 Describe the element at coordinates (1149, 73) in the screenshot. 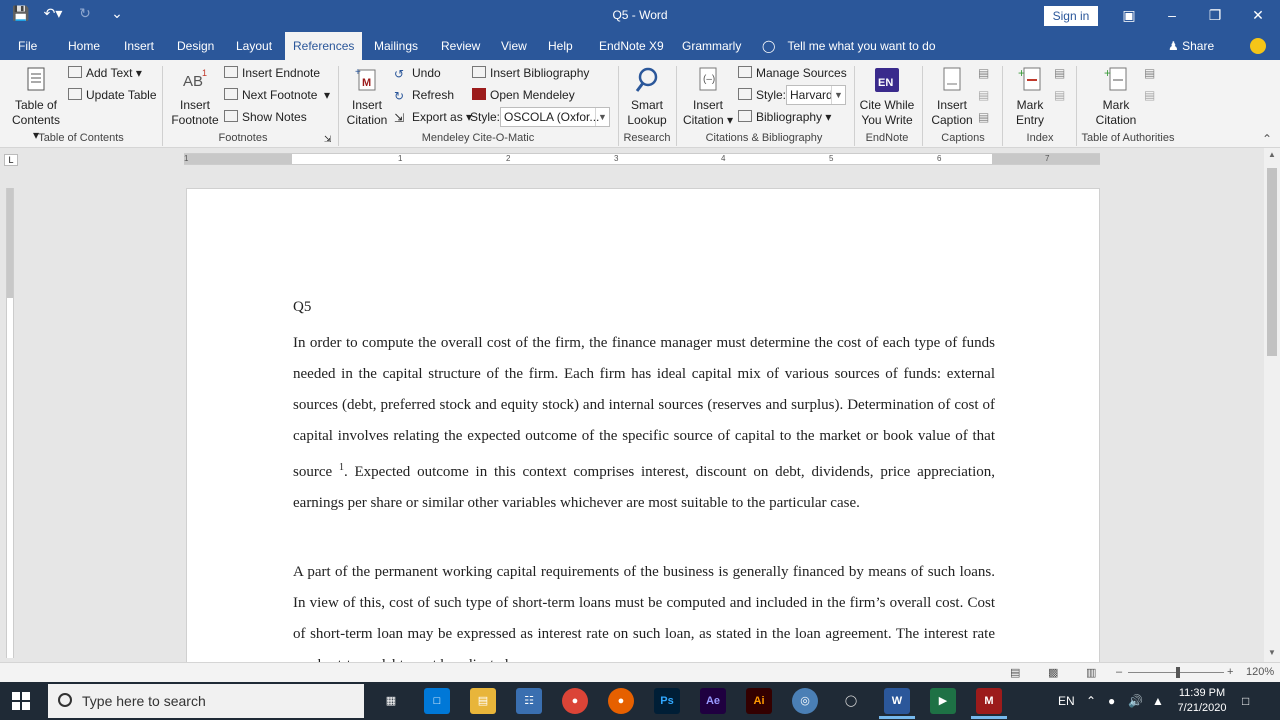

I see `insert-table-of-authorities-icon: ▤` at that location.